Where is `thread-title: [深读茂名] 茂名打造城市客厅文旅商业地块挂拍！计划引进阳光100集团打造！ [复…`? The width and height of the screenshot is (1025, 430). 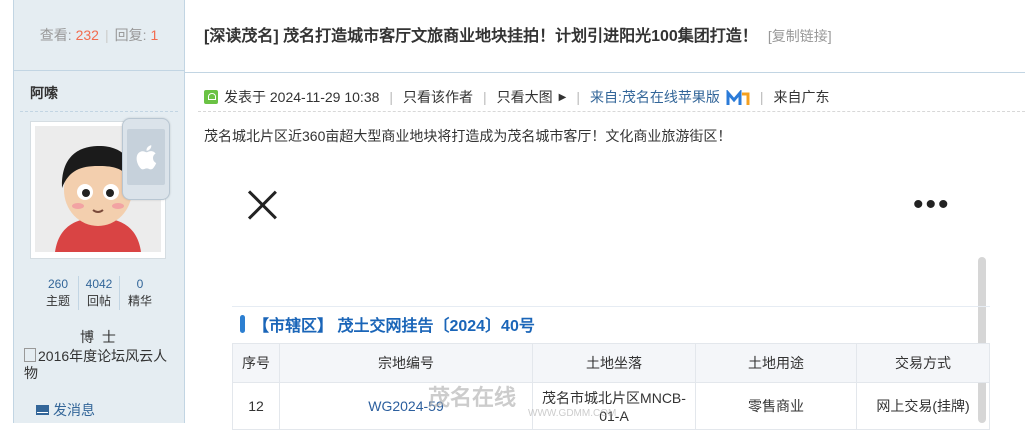
thread-title: [深读茂名] 茂名打造城市客厅文旅商业地块挂拍！计划引进阳光100集团打造！ [复… is located at coordinates (518, 34).